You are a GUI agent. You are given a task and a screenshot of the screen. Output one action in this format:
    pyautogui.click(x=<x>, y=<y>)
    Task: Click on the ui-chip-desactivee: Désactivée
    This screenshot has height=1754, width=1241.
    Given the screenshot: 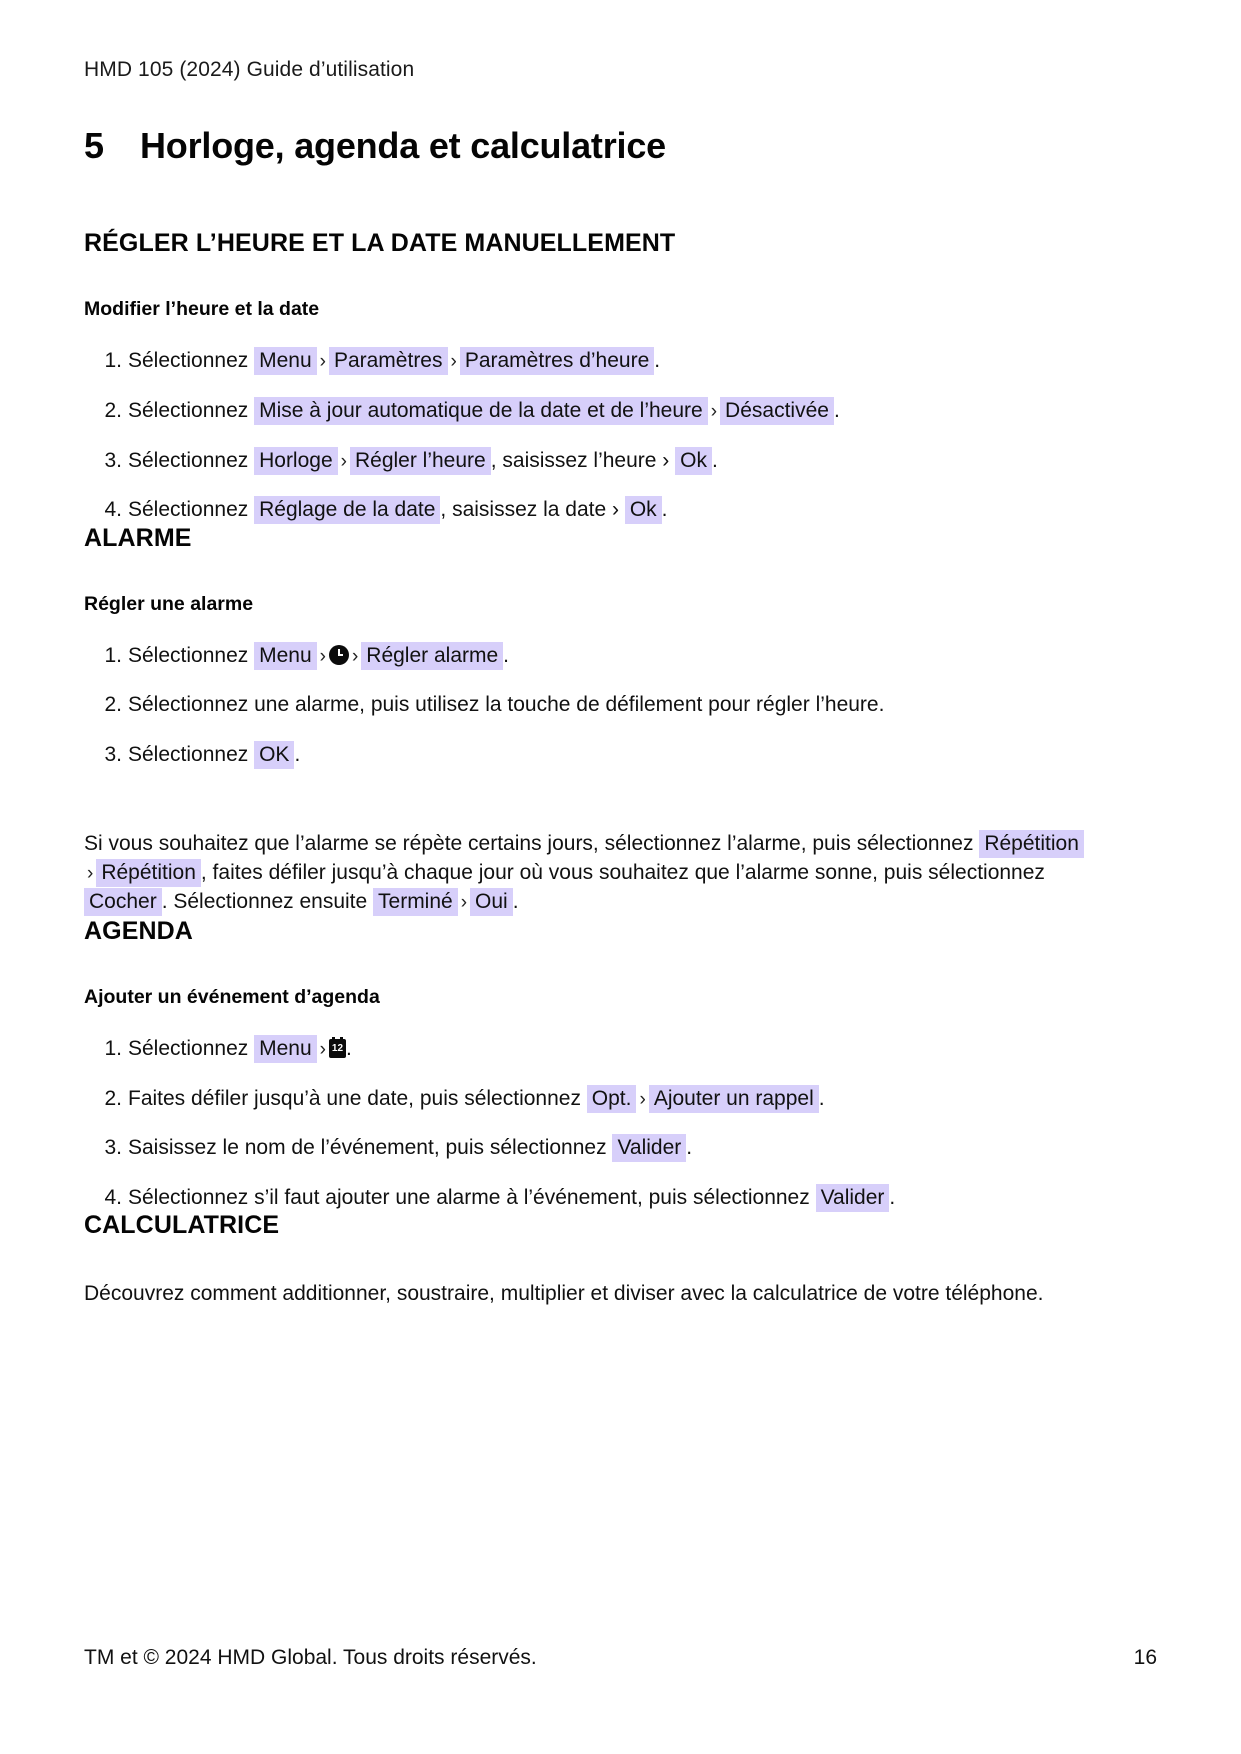 What is the action you would take?
    pyautogui.click(x=777, y=410)
    